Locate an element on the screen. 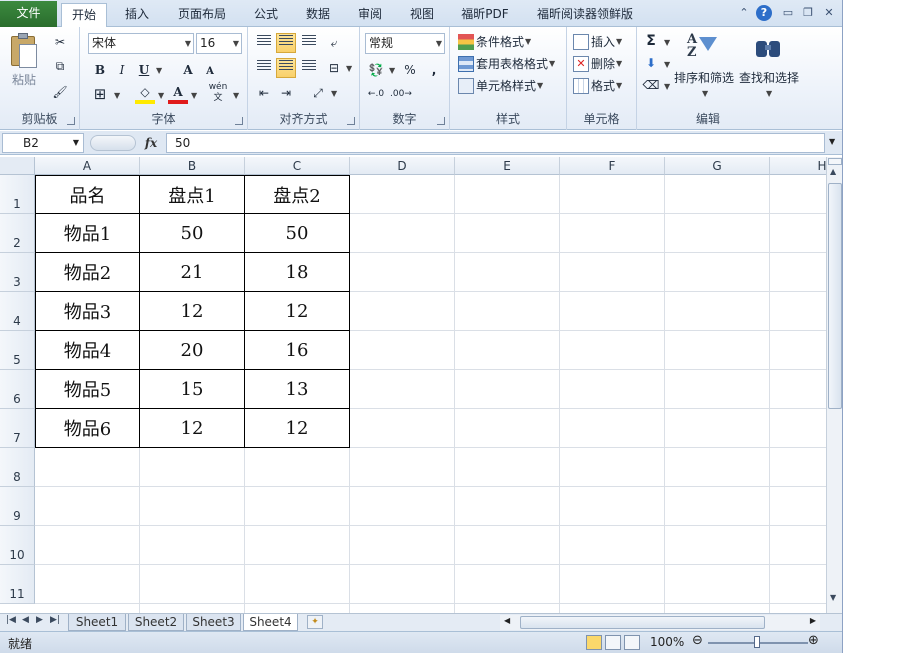 This screenshot has width=907, height=653. scroll-left-icon: ◀ is located at coordinates (507, 620).